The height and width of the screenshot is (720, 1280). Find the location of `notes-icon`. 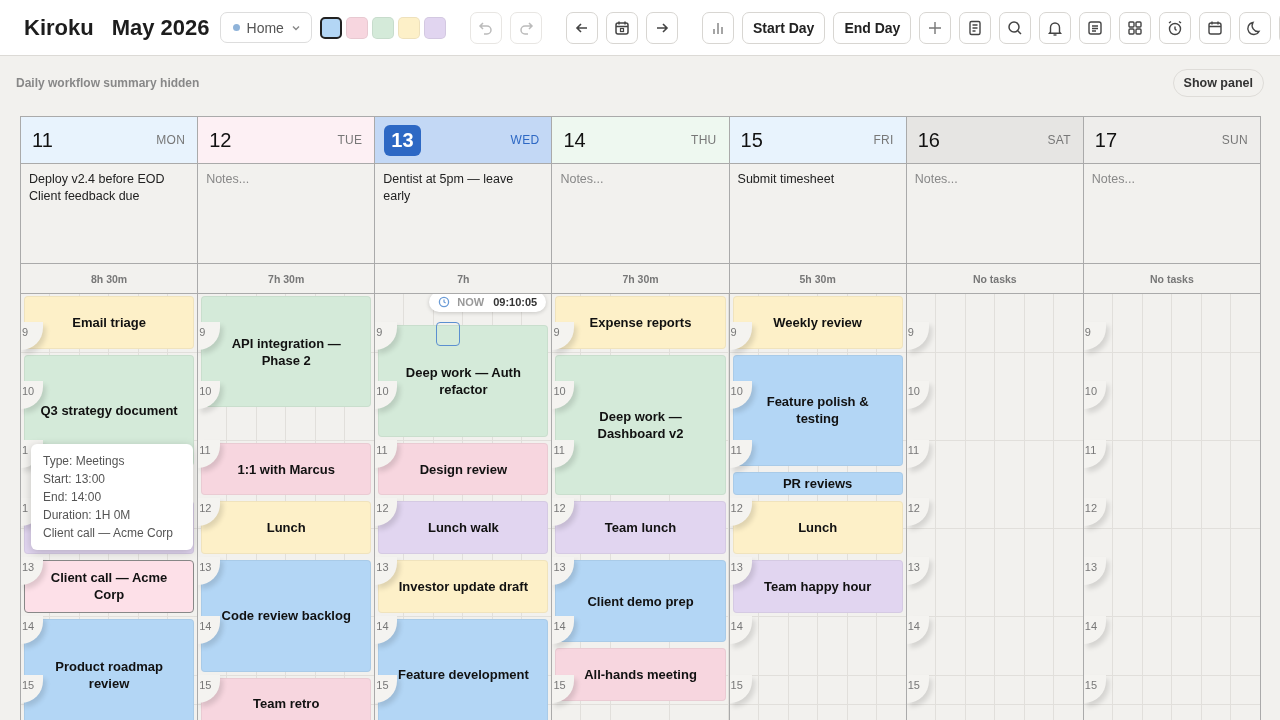

notes-icon is located at coordinates (1095, 27).